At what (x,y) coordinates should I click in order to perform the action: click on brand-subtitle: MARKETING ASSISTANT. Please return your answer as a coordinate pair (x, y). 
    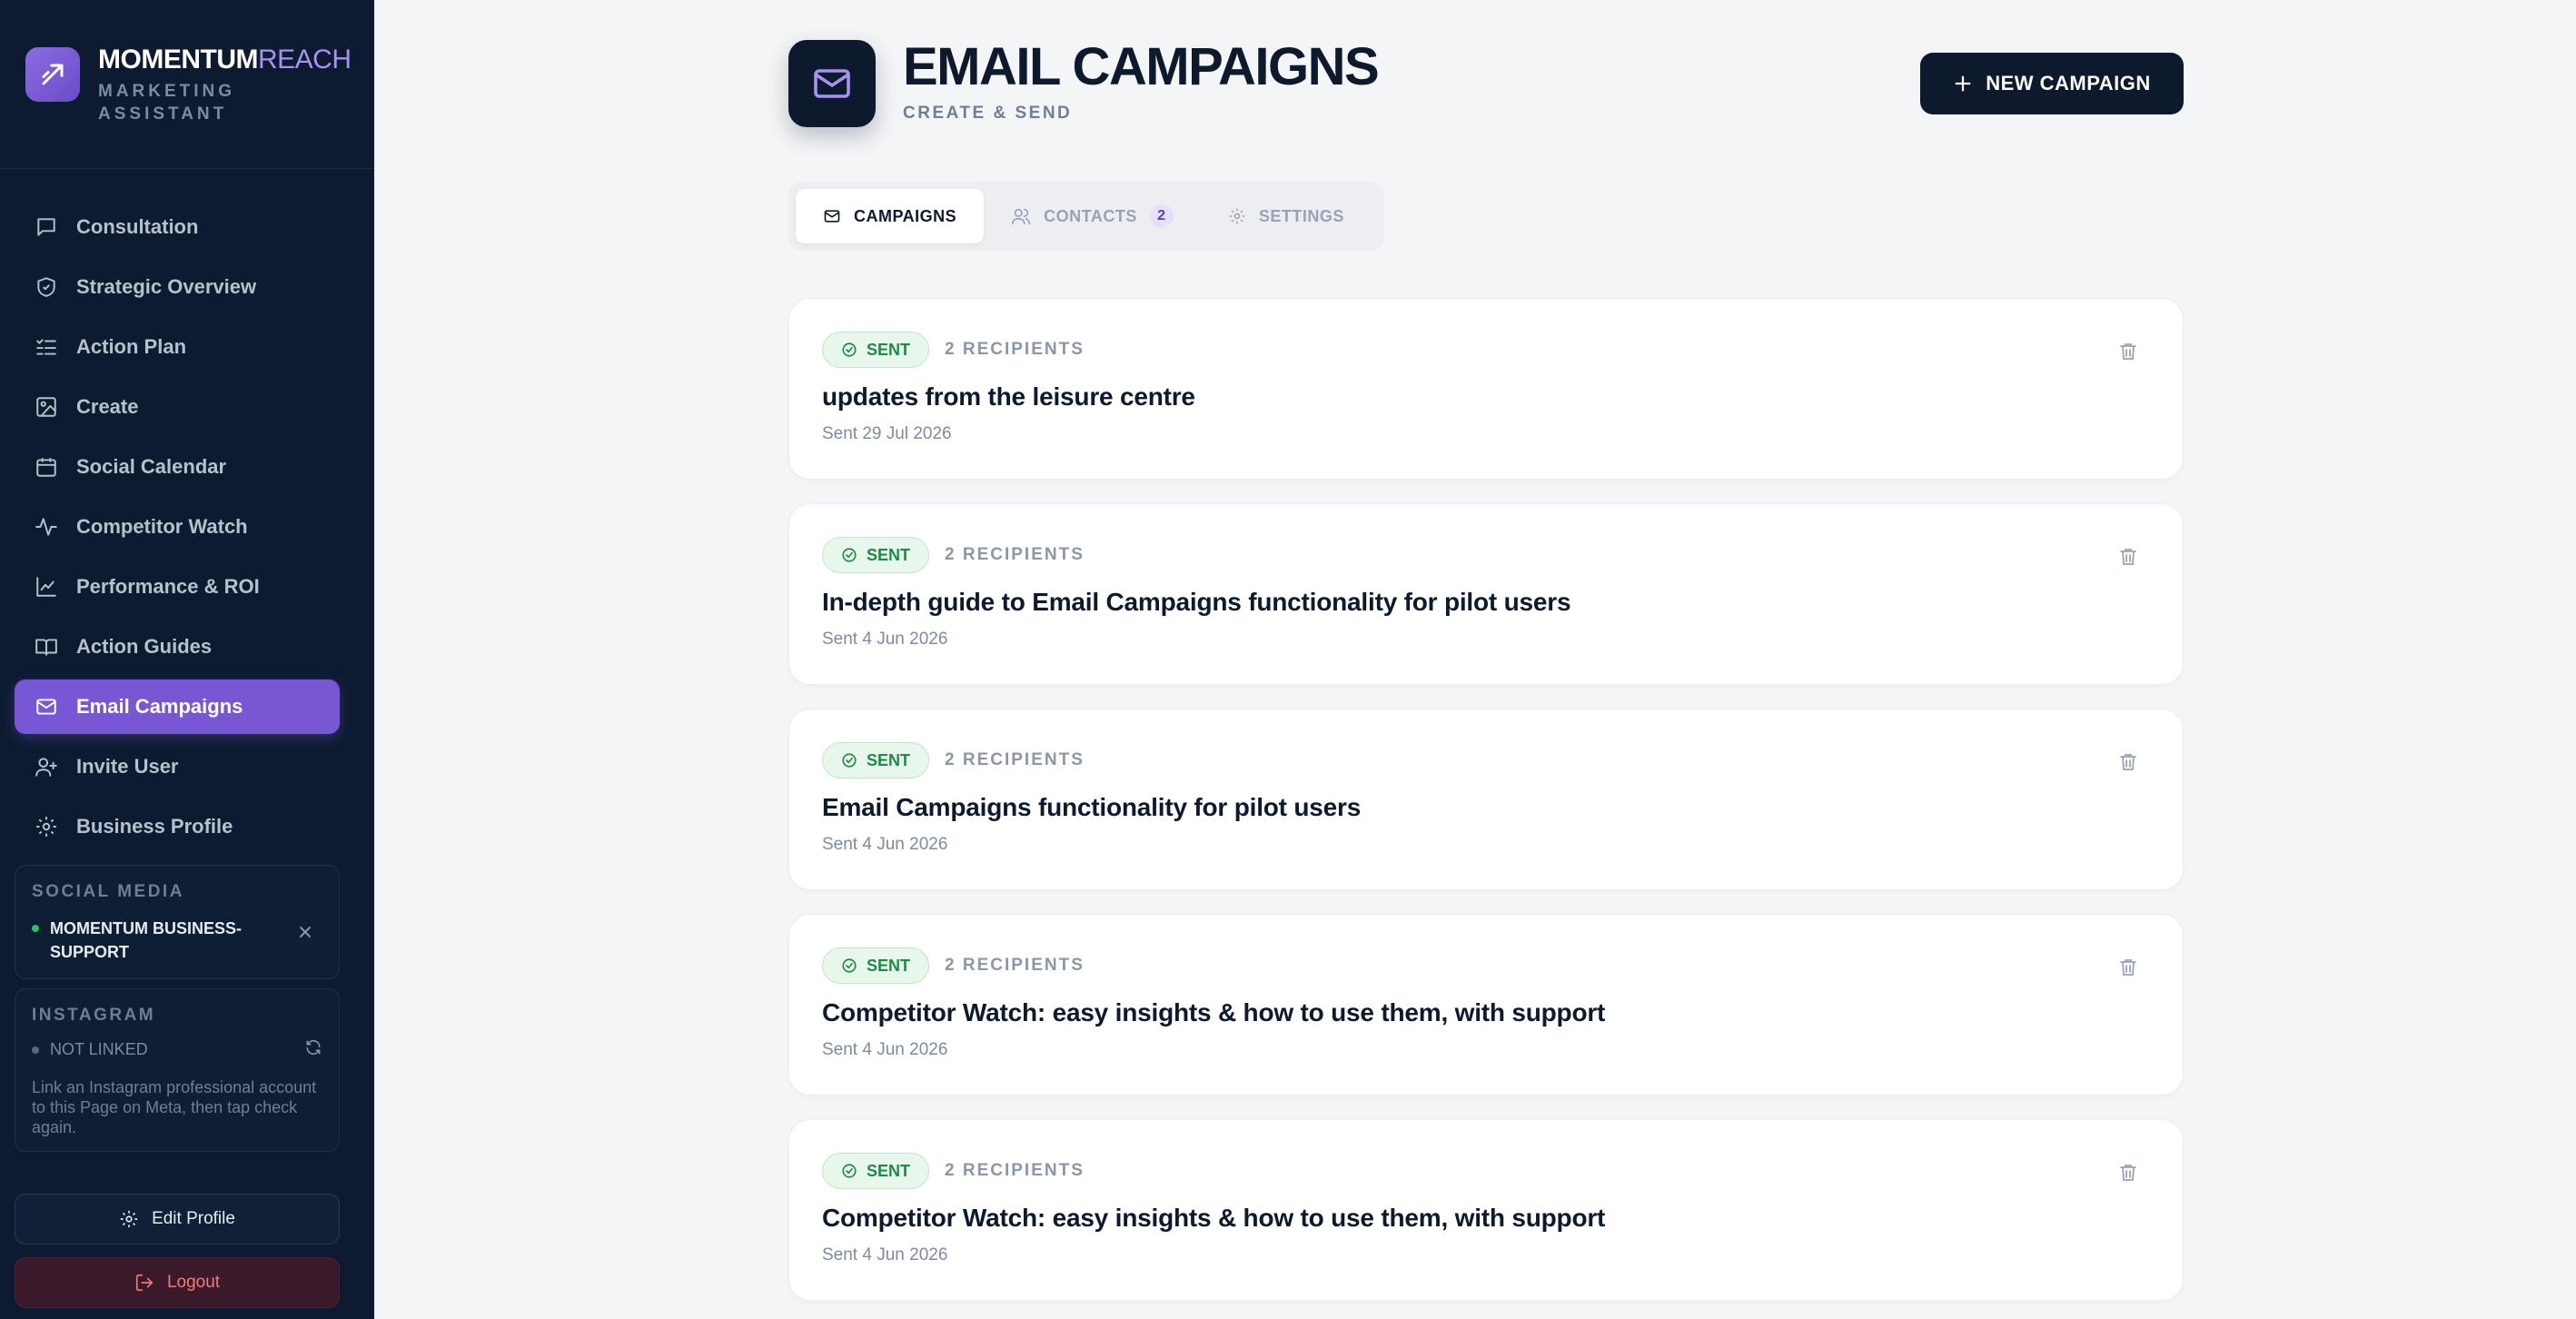
    Looking at the image, I should click on (167, 103).